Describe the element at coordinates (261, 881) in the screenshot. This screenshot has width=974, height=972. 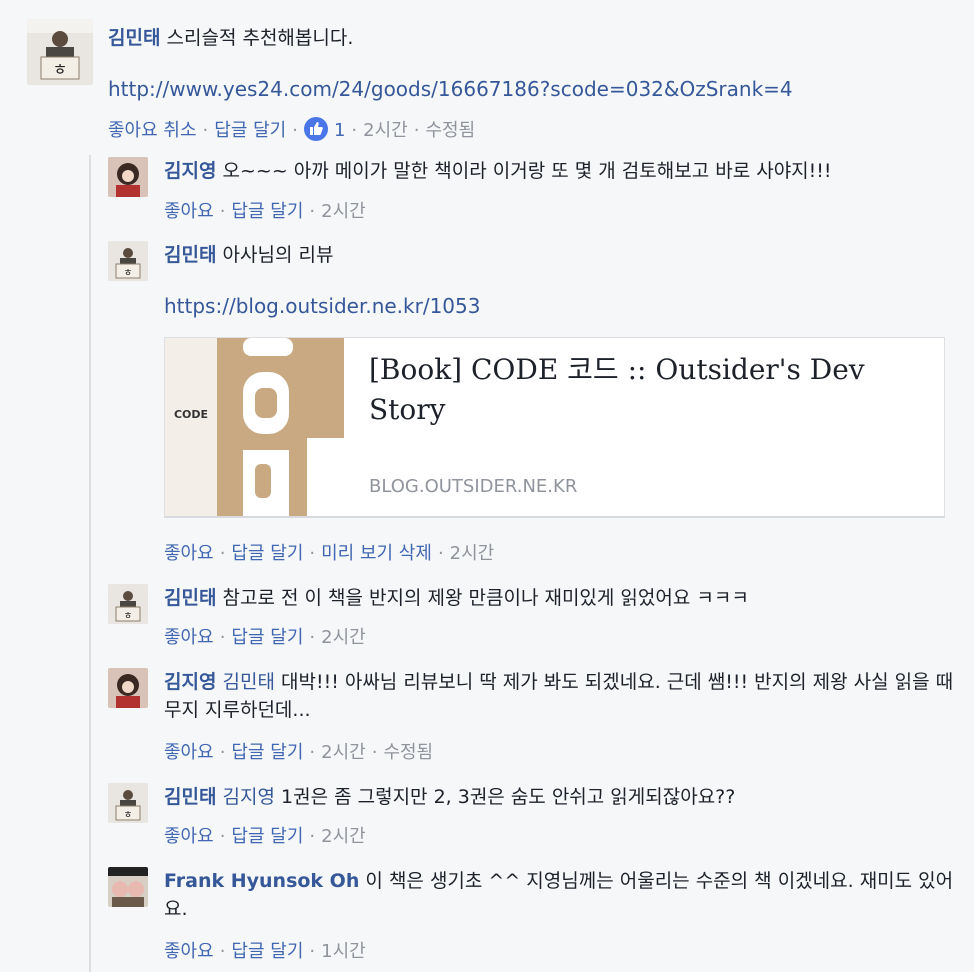
I see `comment-author: Frank Hyunsok Oh` at that location.